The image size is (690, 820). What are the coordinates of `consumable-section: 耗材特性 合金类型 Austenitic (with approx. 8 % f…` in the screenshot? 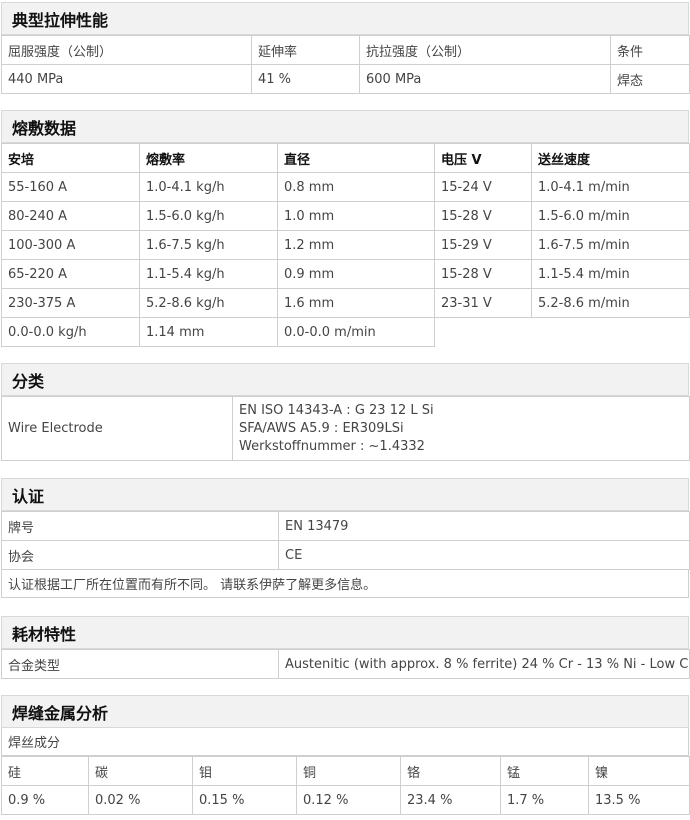 It's located at (345, 647).